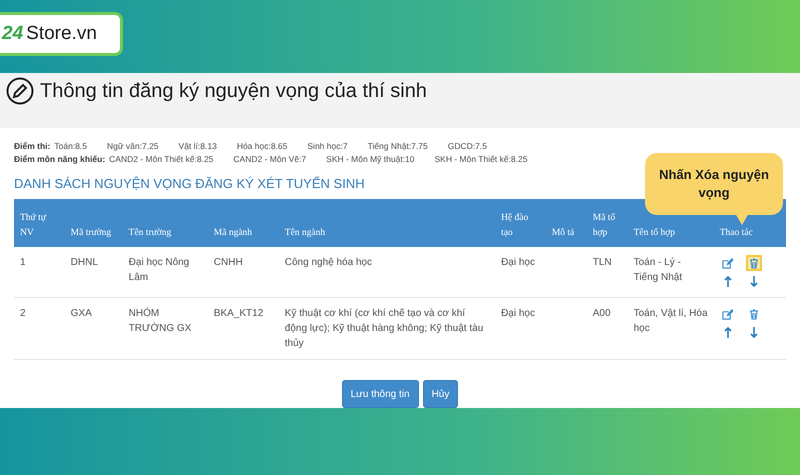  I want to click on score-text: CAND2 - Môn Vẽ:7, so click(269, 159).